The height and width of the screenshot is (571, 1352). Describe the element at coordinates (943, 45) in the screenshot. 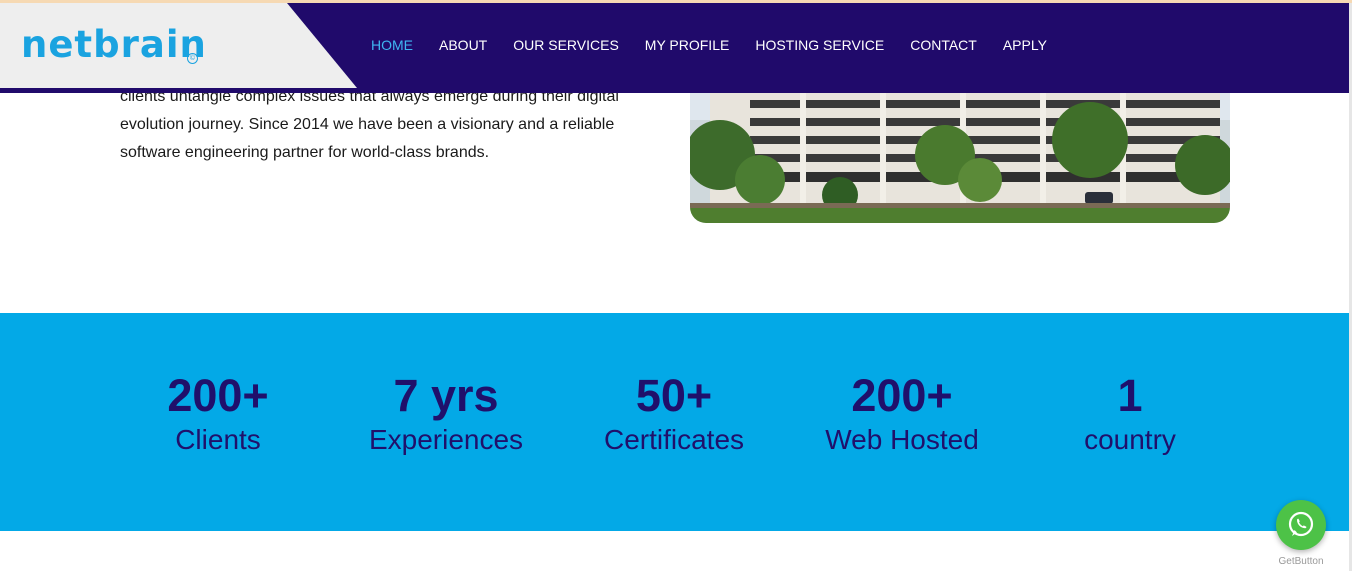

I see `nav-item-contact: CONTACT` at that location.